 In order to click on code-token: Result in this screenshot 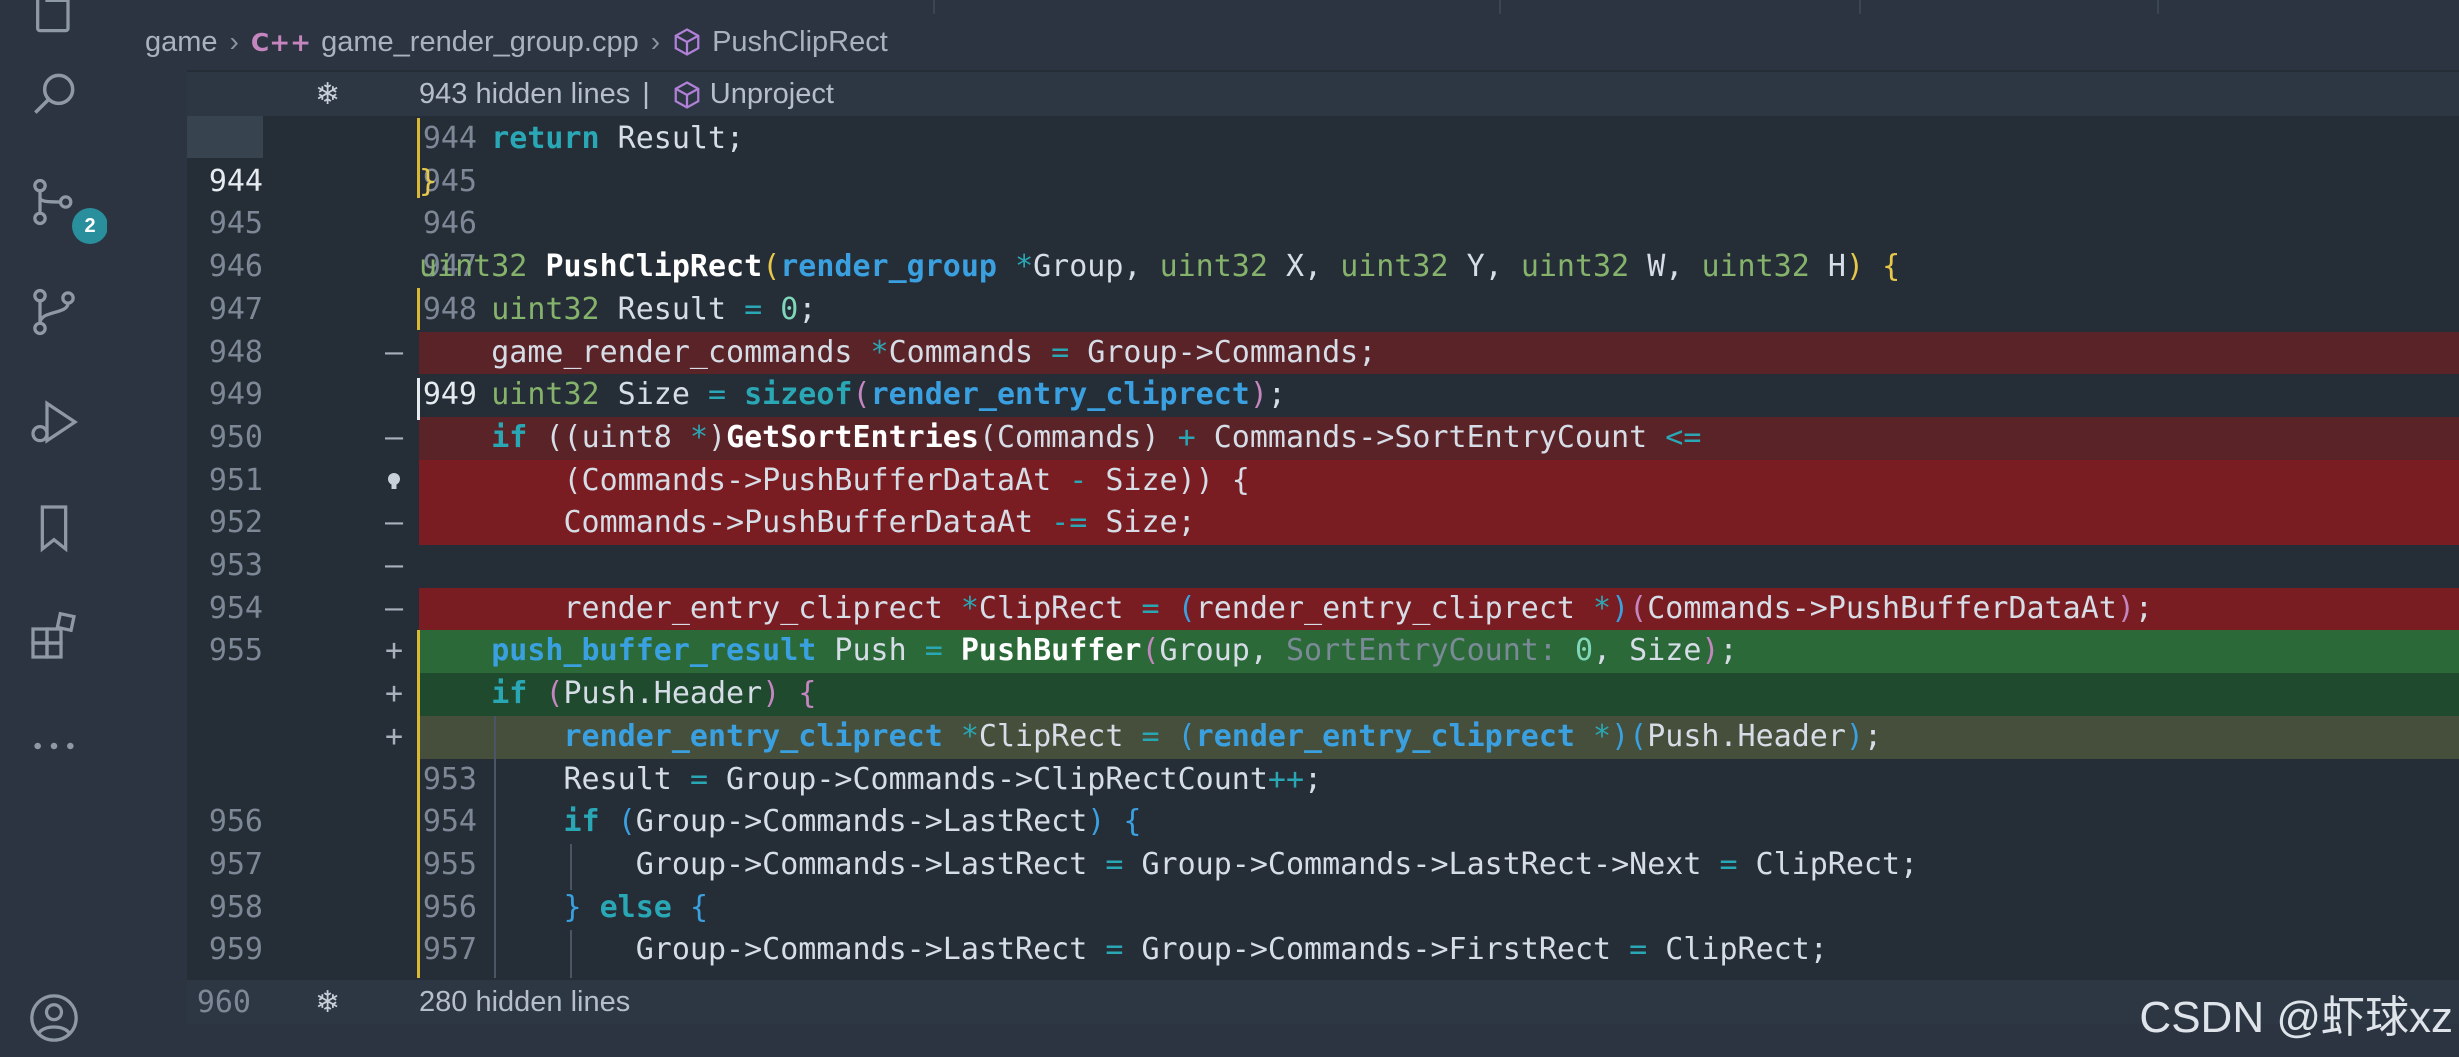, I will do `click(554, 779)`.